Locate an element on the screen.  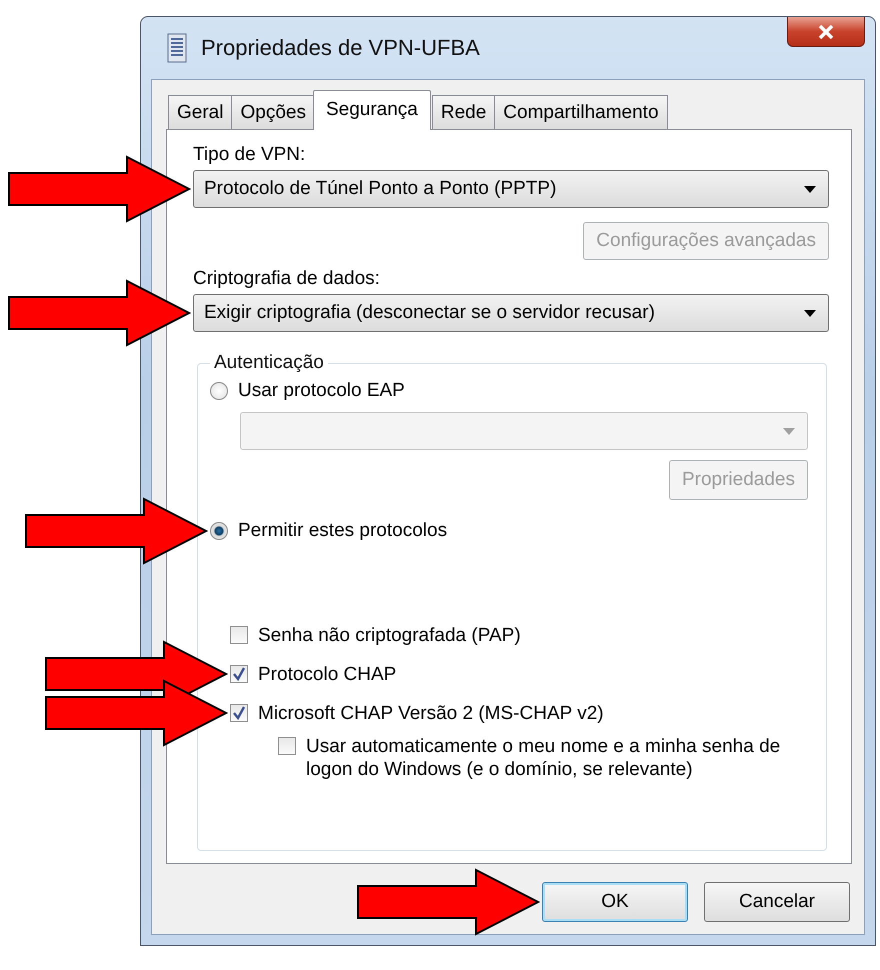
ok-button: OK is located at coordinates (615, 902).